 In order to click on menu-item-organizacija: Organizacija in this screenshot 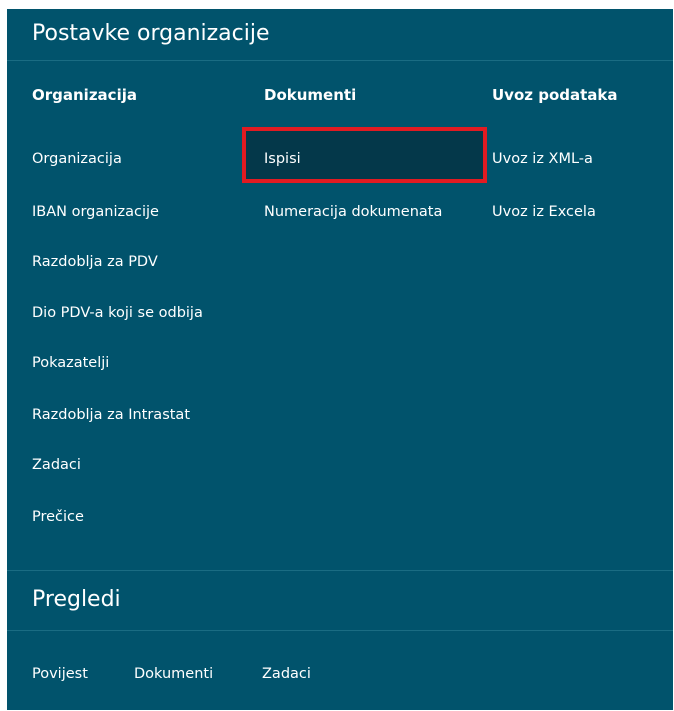, I will do `click(77, 159)`.